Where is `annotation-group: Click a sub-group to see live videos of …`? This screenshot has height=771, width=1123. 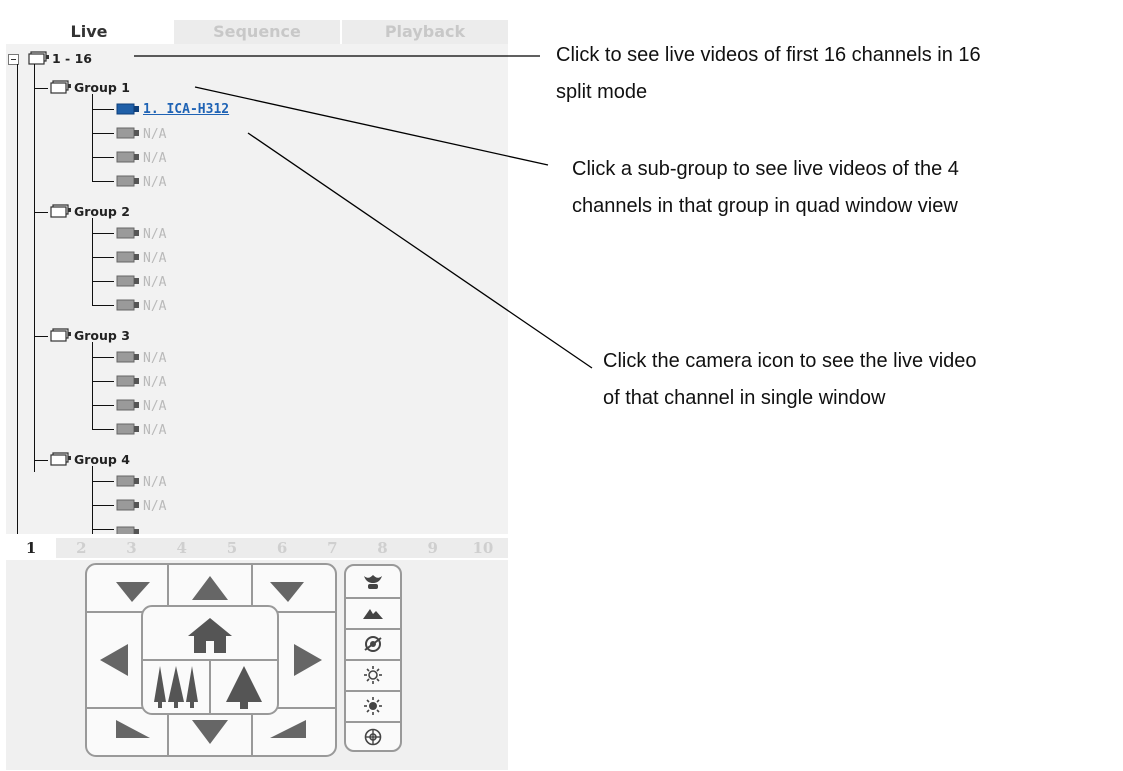
annotation-group: Click a sub-group to see live videos of … is located at coordinates (765, 187).